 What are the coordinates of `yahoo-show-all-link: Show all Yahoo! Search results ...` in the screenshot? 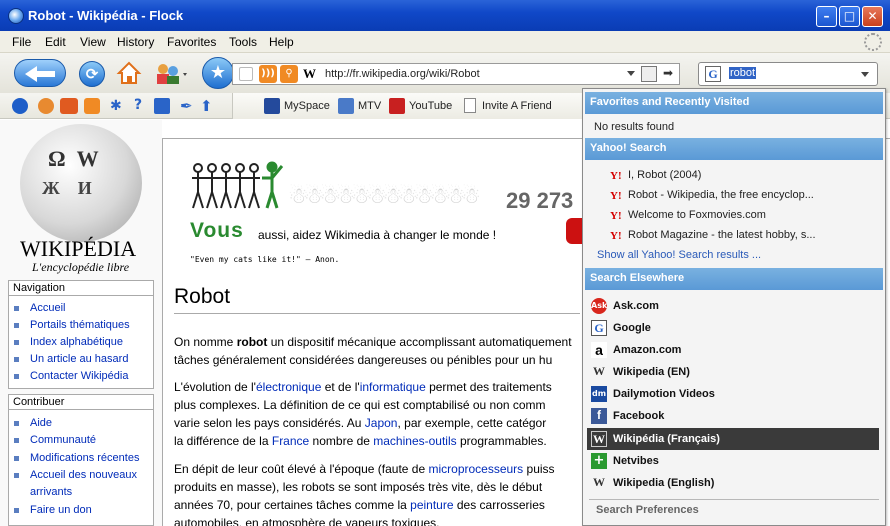 It's located at (679, 255).